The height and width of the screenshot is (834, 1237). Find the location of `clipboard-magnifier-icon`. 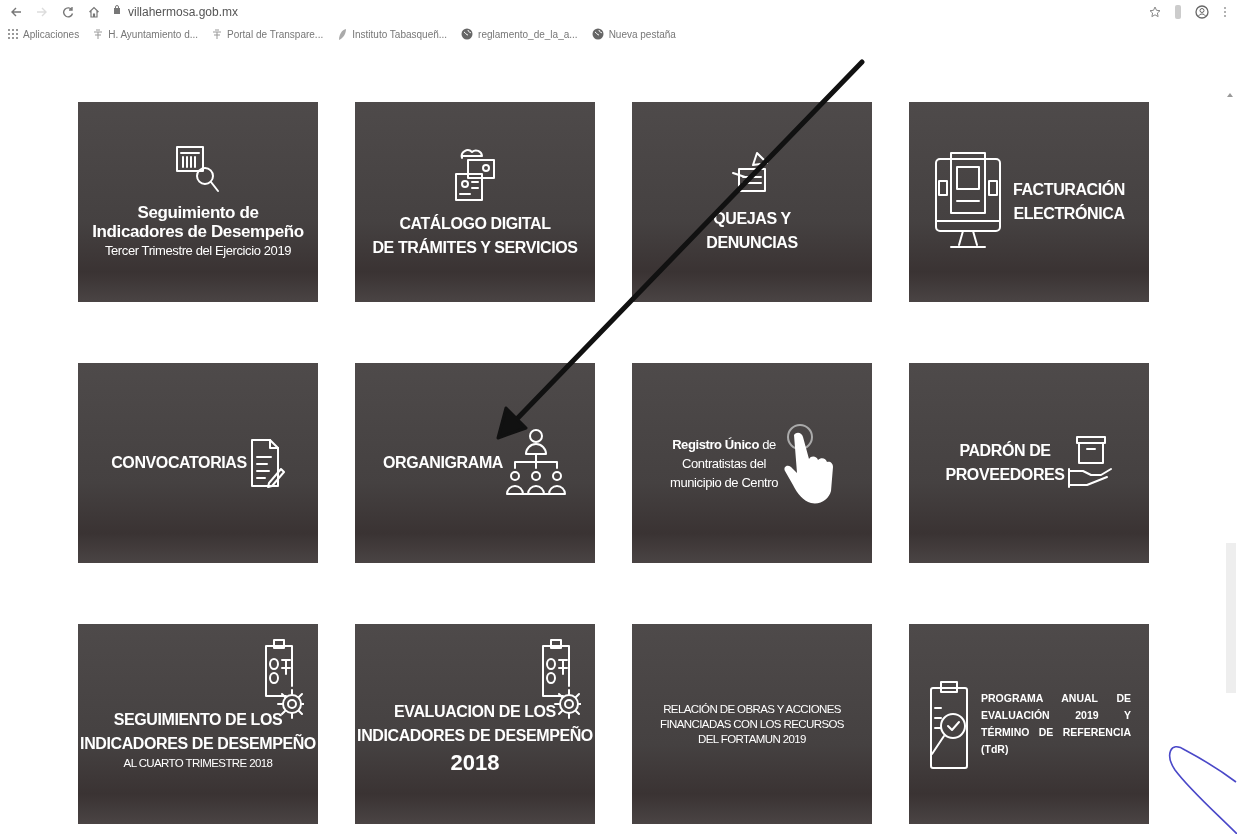

clipboard-magnifier-icon is located at coordinates (949, 724).